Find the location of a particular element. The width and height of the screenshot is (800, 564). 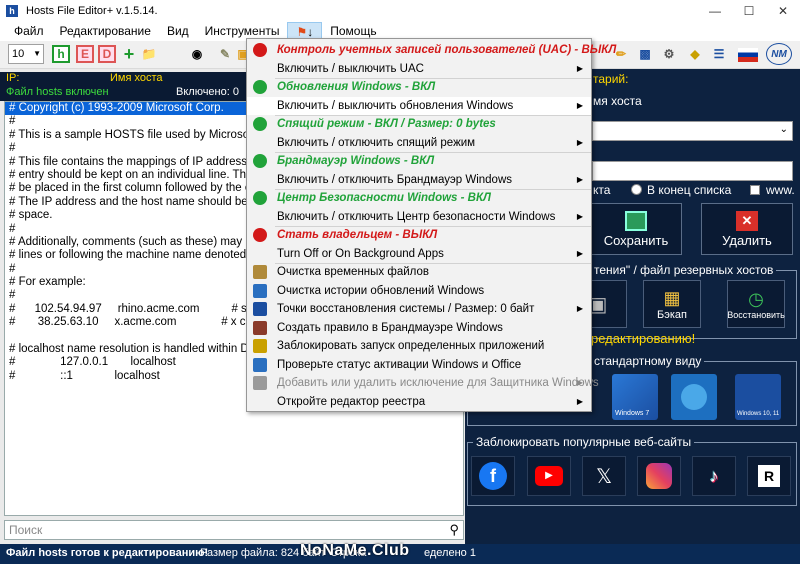

windows-8-logo-icon is located at coordinates (694, 397).